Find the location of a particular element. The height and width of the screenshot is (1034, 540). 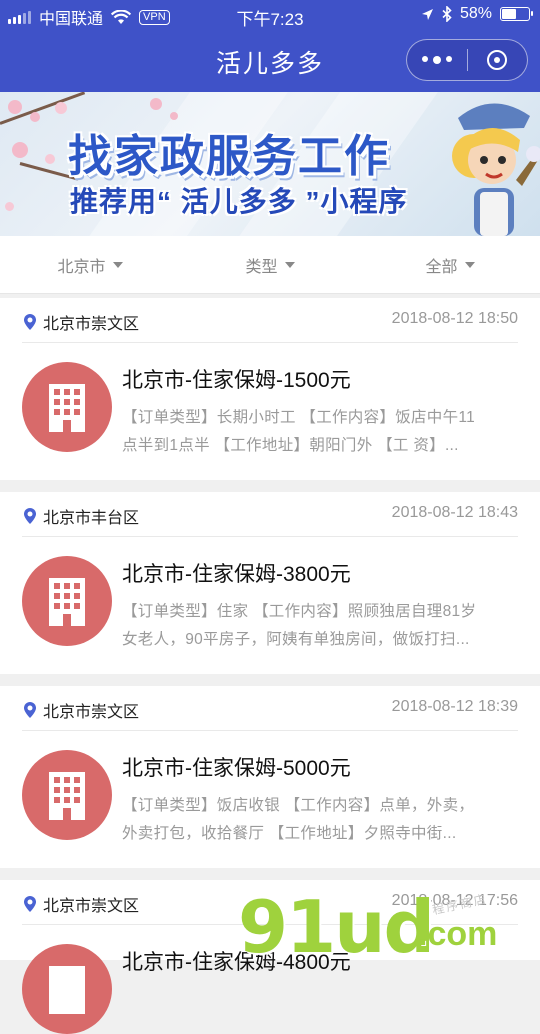

job-date: 2018-08-12 18:50 is located at coordinates (454, 318).